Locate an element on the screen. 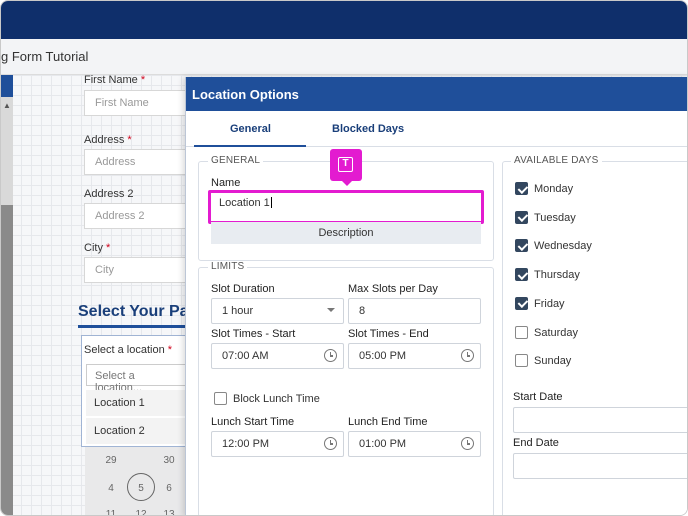  sidebar-arrow-icon: ▲ is located at coordinates (7, 105).